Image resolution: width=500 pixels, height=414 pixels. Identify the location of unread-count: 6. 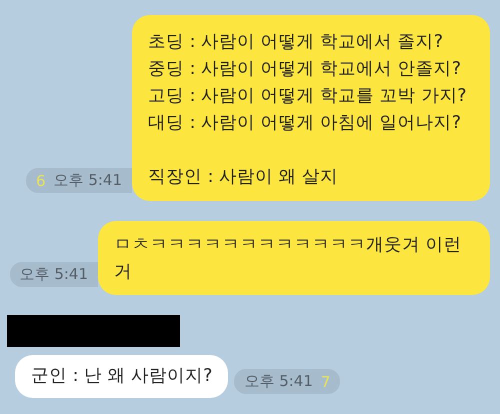
(41, 181).